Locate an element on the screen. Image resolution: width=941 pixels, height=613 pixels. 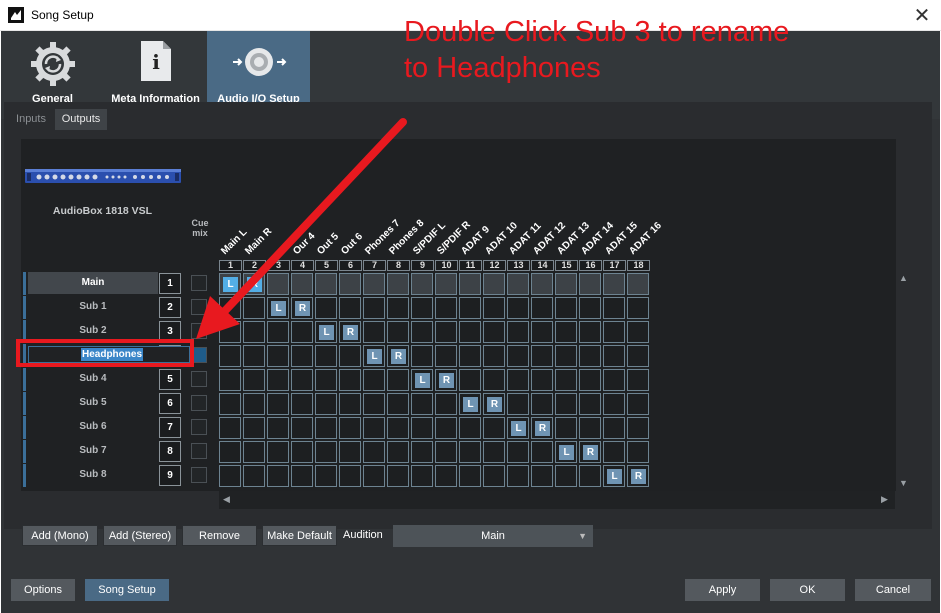
apply-button: Apply is located at coordinates (722, 590).